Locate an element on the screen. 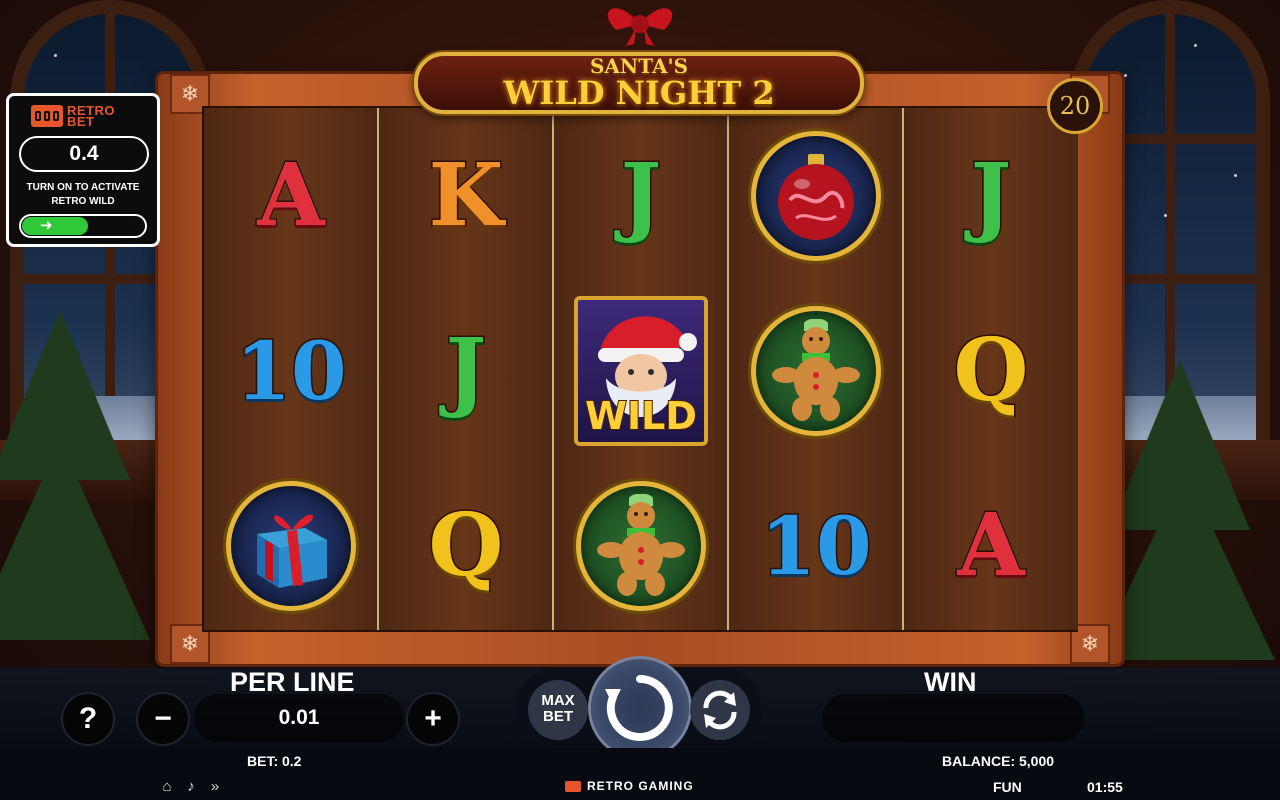 Image resolution: width=1280 pixels, height=800 pixels. win-value is located at coordinates (953, 718).